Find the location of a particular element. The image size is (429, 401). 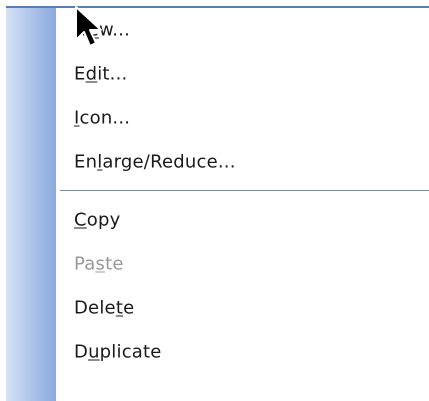

accelerator-key: d is located at coordinates (91, 74).